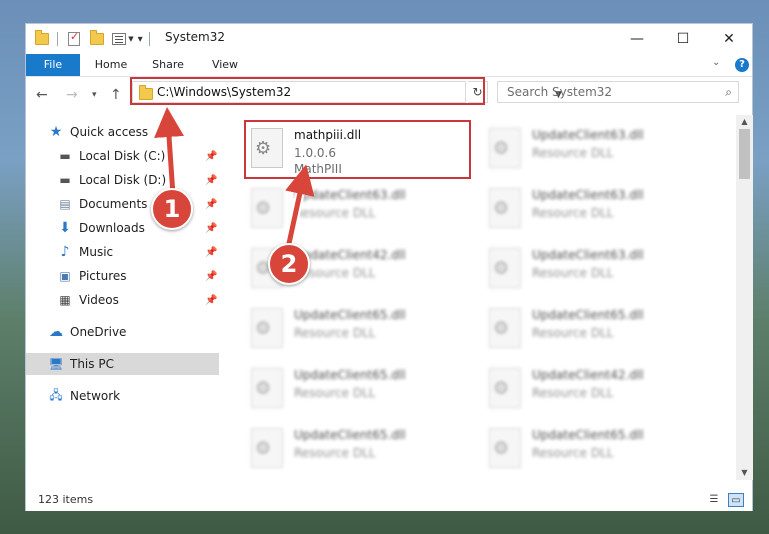 The width and height of the screenshot is (769, 534). I want to click on tab-share: Share, so click(168, 65).